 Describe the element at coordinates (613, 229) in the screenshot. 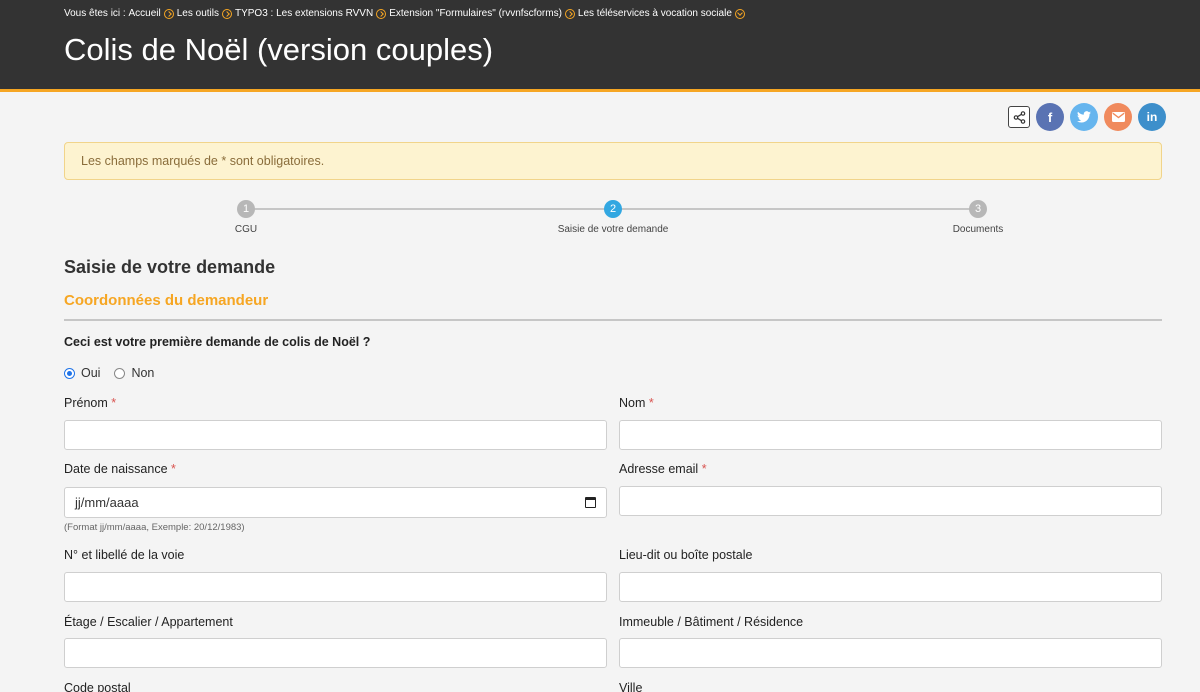

I see `step-label: Saisie de votre demande` at that location.